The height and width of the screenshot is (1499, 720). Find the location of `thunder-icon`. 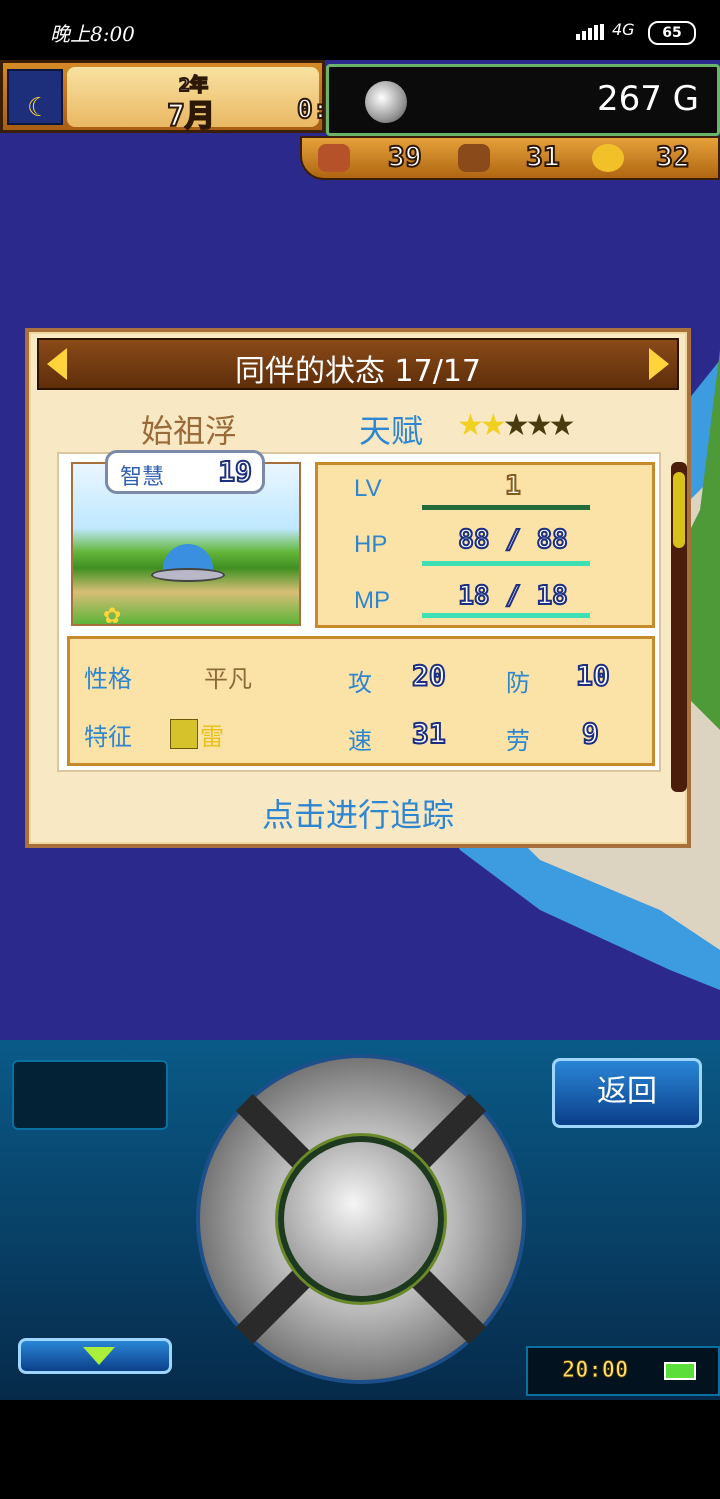

thunder-icon is located at coordinates (184, 734).